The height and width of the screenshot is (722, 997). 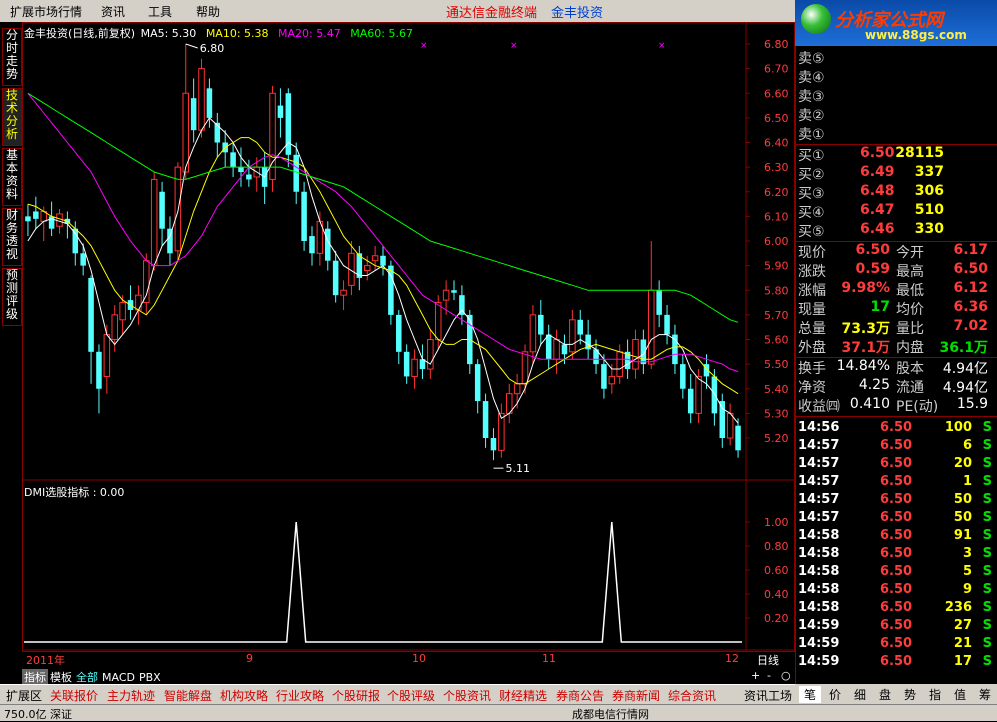 I want to click on nav-stock-research: 个股研报, so click(x=356, y=695).